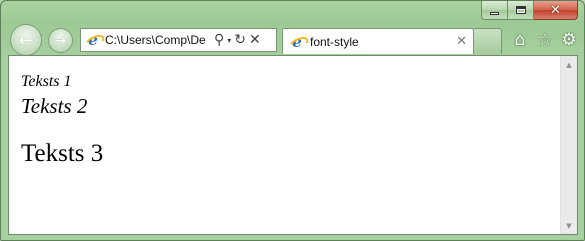 Image resolution: width=585 pixels, height=241 pixels. I want to click on new-tab-button, so click(488, 41).